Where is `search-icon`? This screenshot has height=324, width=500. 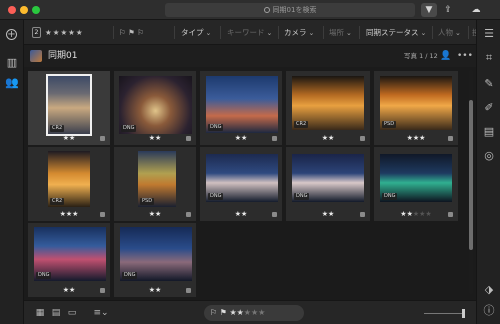
search-icon is located at coordinates (266, 10).